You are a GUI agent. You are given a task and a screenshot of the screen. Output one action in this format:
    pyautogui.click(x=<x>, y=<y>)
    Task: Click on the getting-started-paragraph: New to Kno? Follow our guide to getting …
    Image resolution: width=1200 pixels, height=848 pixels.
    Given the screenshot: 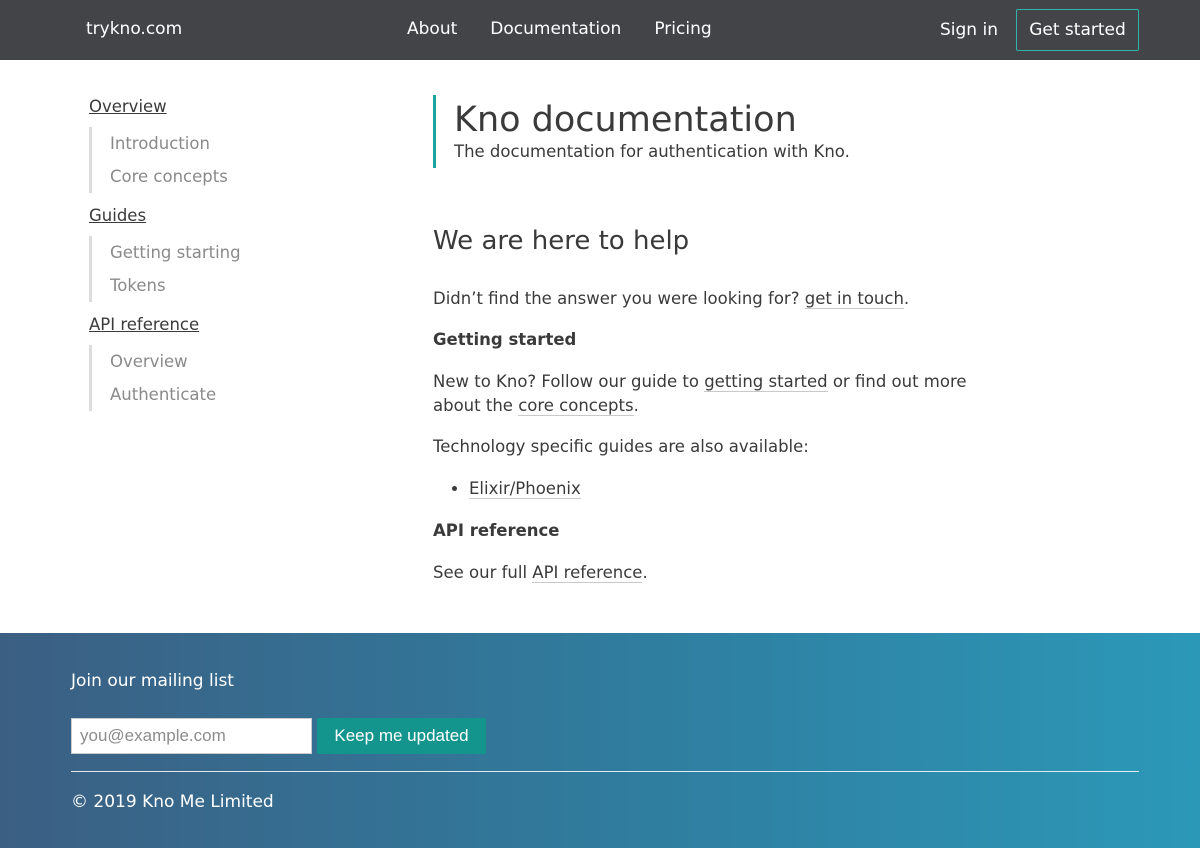 What is the action you would take?
    pyautogui.click(x=713, y=394)
    